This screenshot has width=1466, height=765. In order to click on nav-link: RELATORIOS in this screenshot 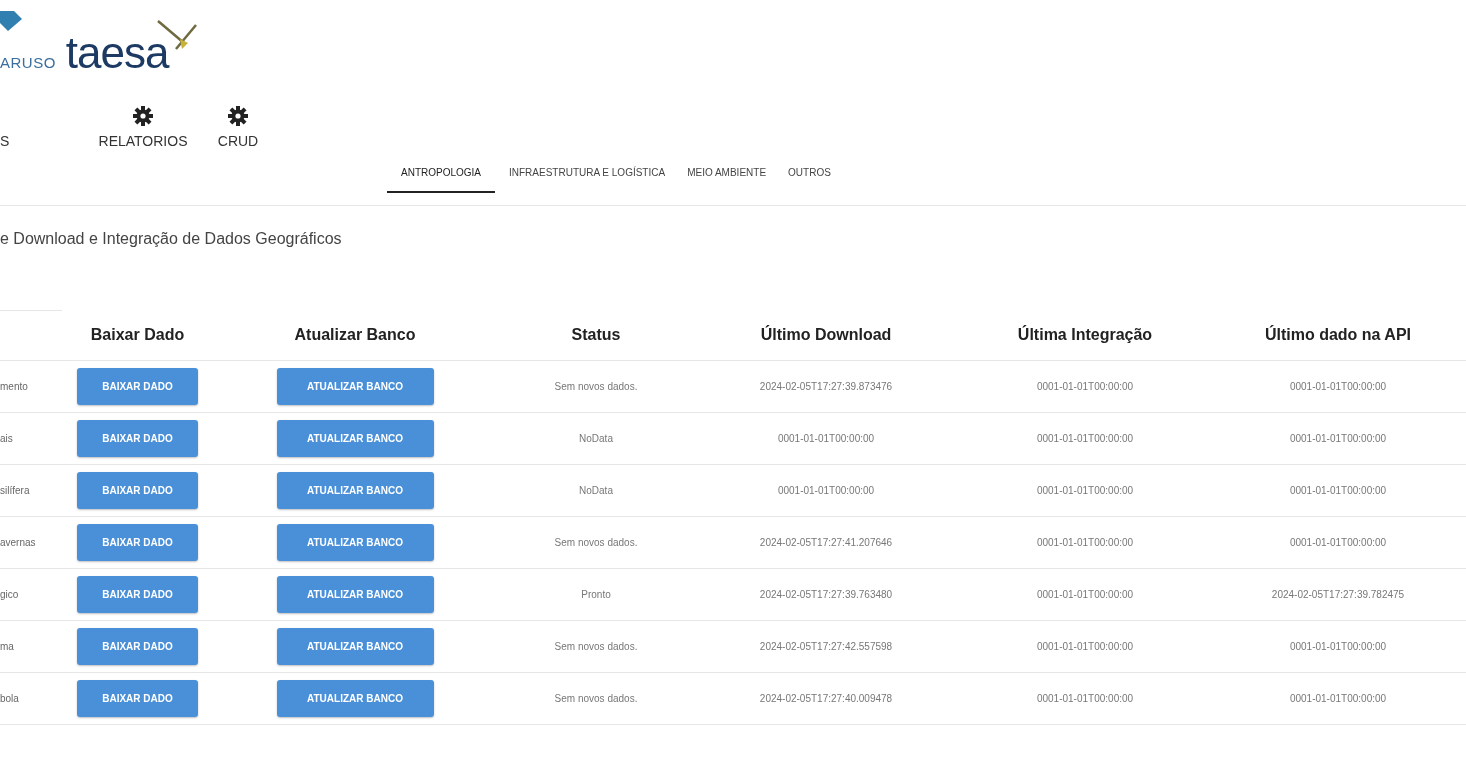, I will do `click(143, 141)`.